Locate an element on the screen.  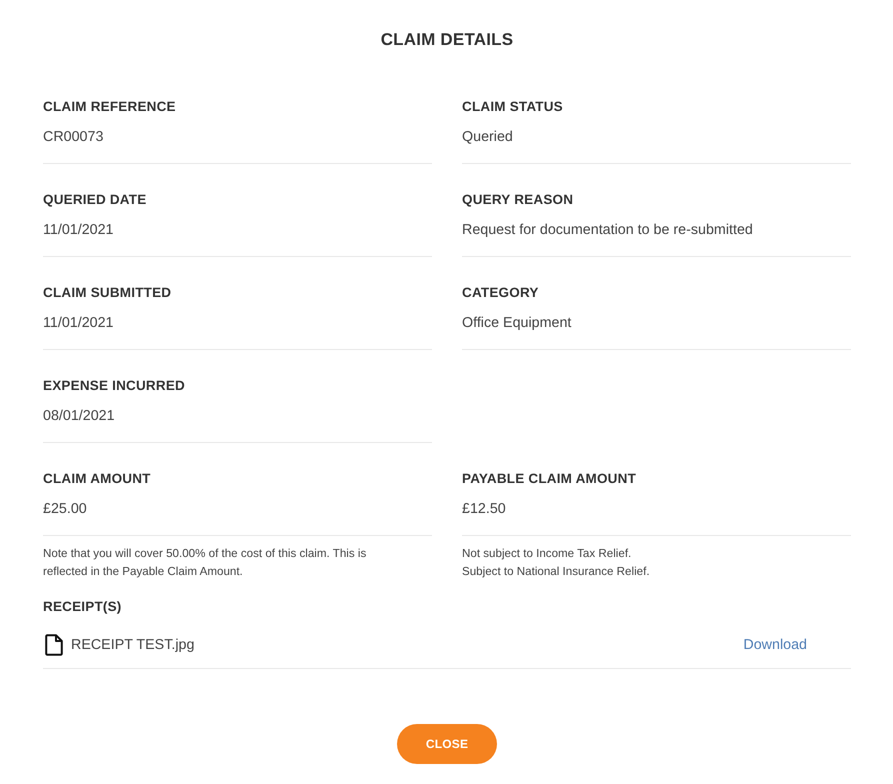
field-value: Request for documentation to be re-submitted is located at coordinates (608, 230).